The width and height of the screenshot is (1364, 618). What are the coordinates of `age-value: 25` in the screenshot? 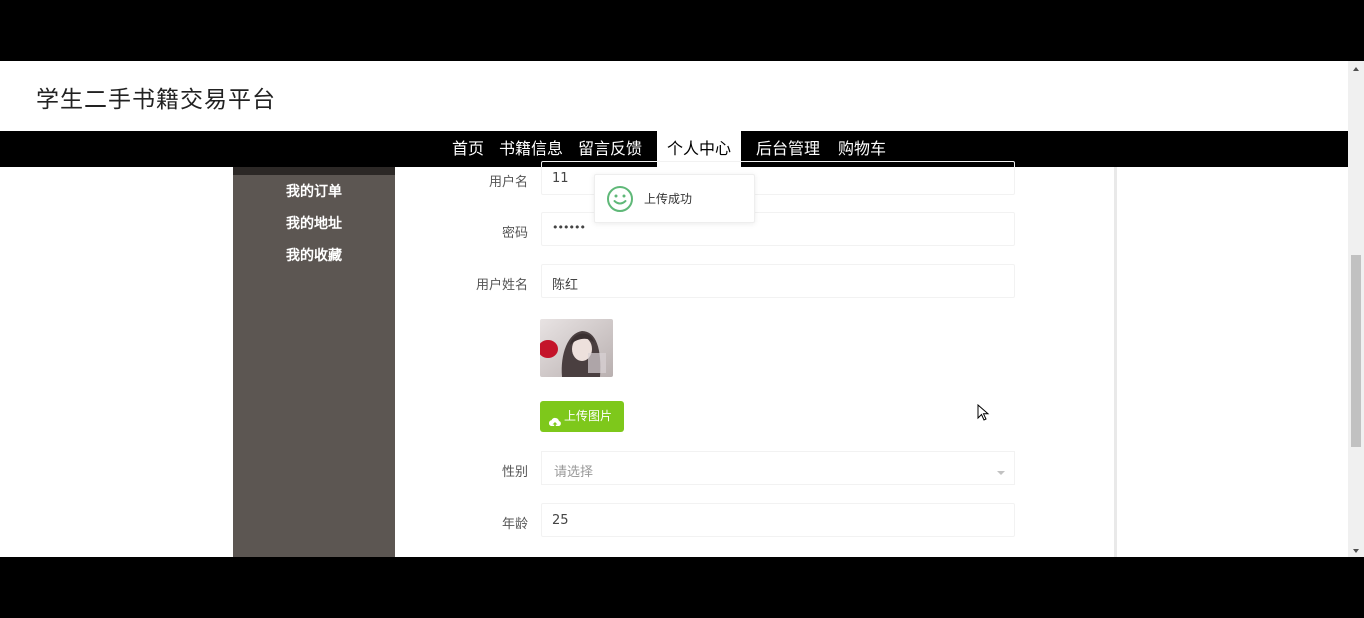 It's located at (560, 520).